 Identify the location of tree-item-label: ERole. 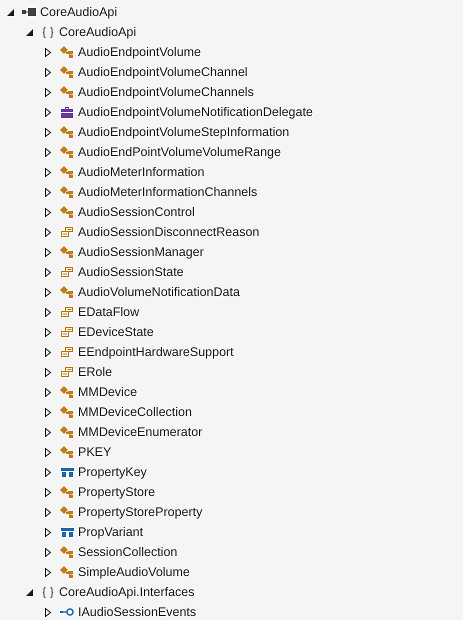
(95, 372).